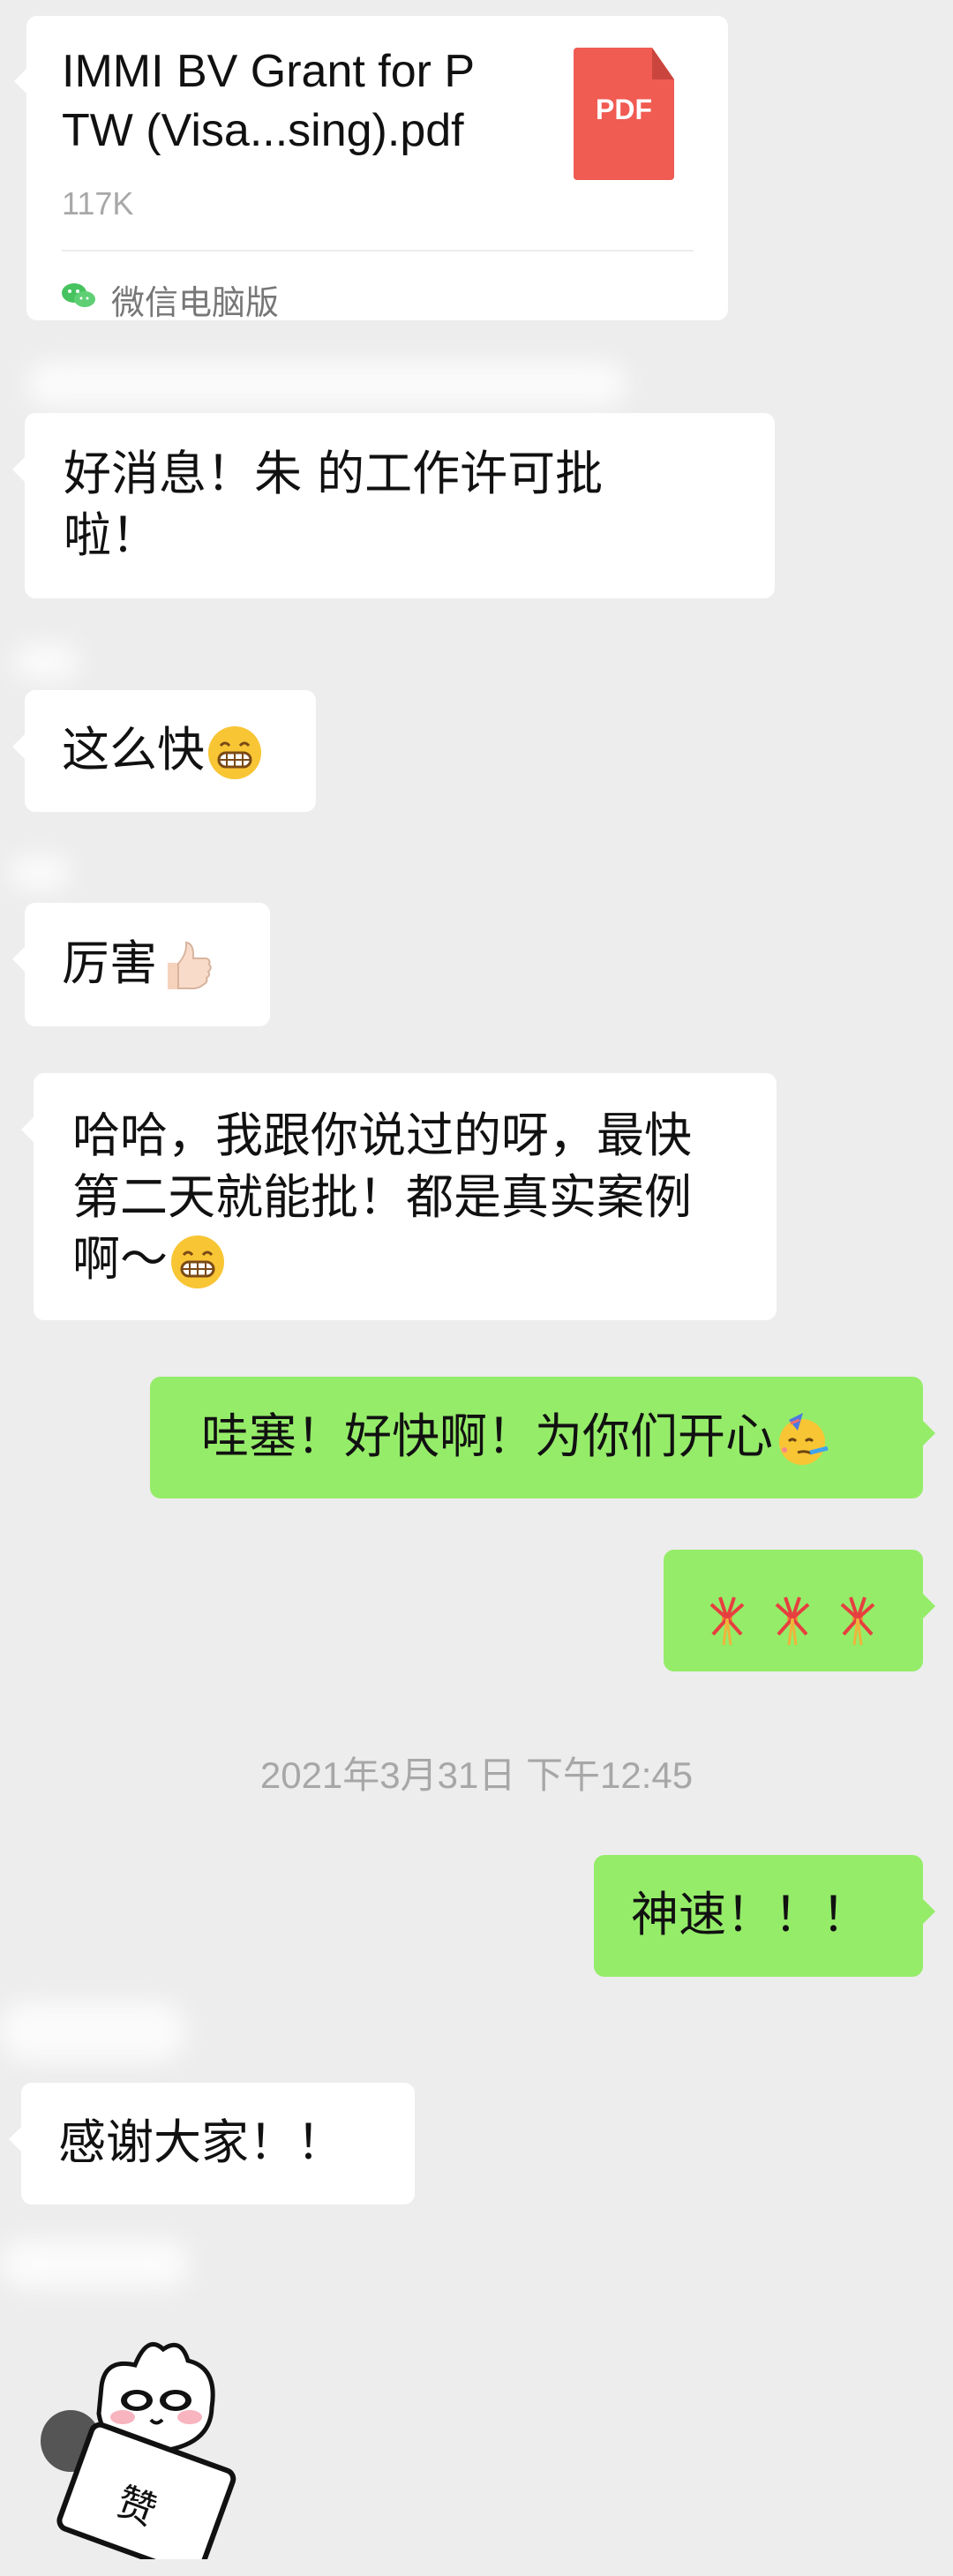  I want to click on fireworks-emoji-row, so click(792, 1621).